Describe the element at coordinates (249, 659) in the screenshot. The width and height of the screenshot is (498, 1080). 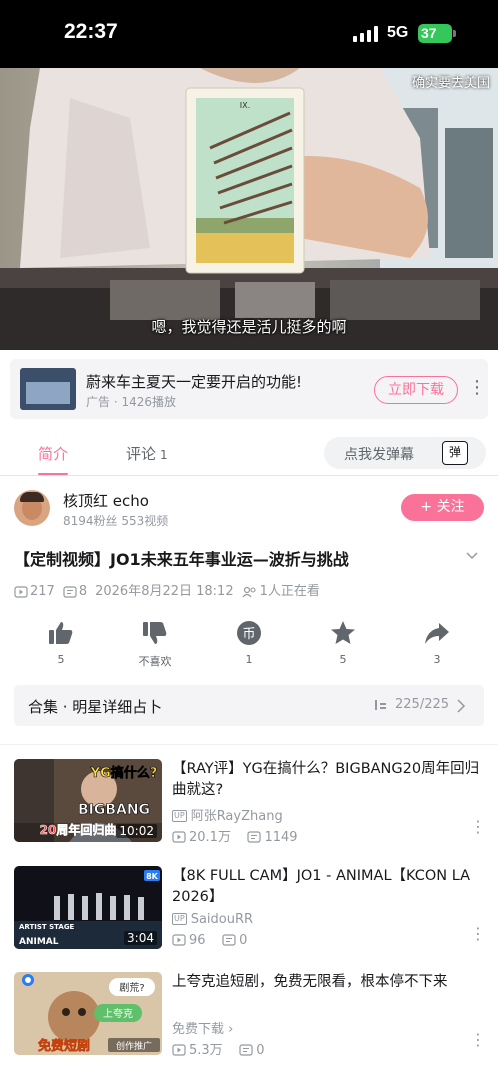
I see `coin-count: 1` at that location.